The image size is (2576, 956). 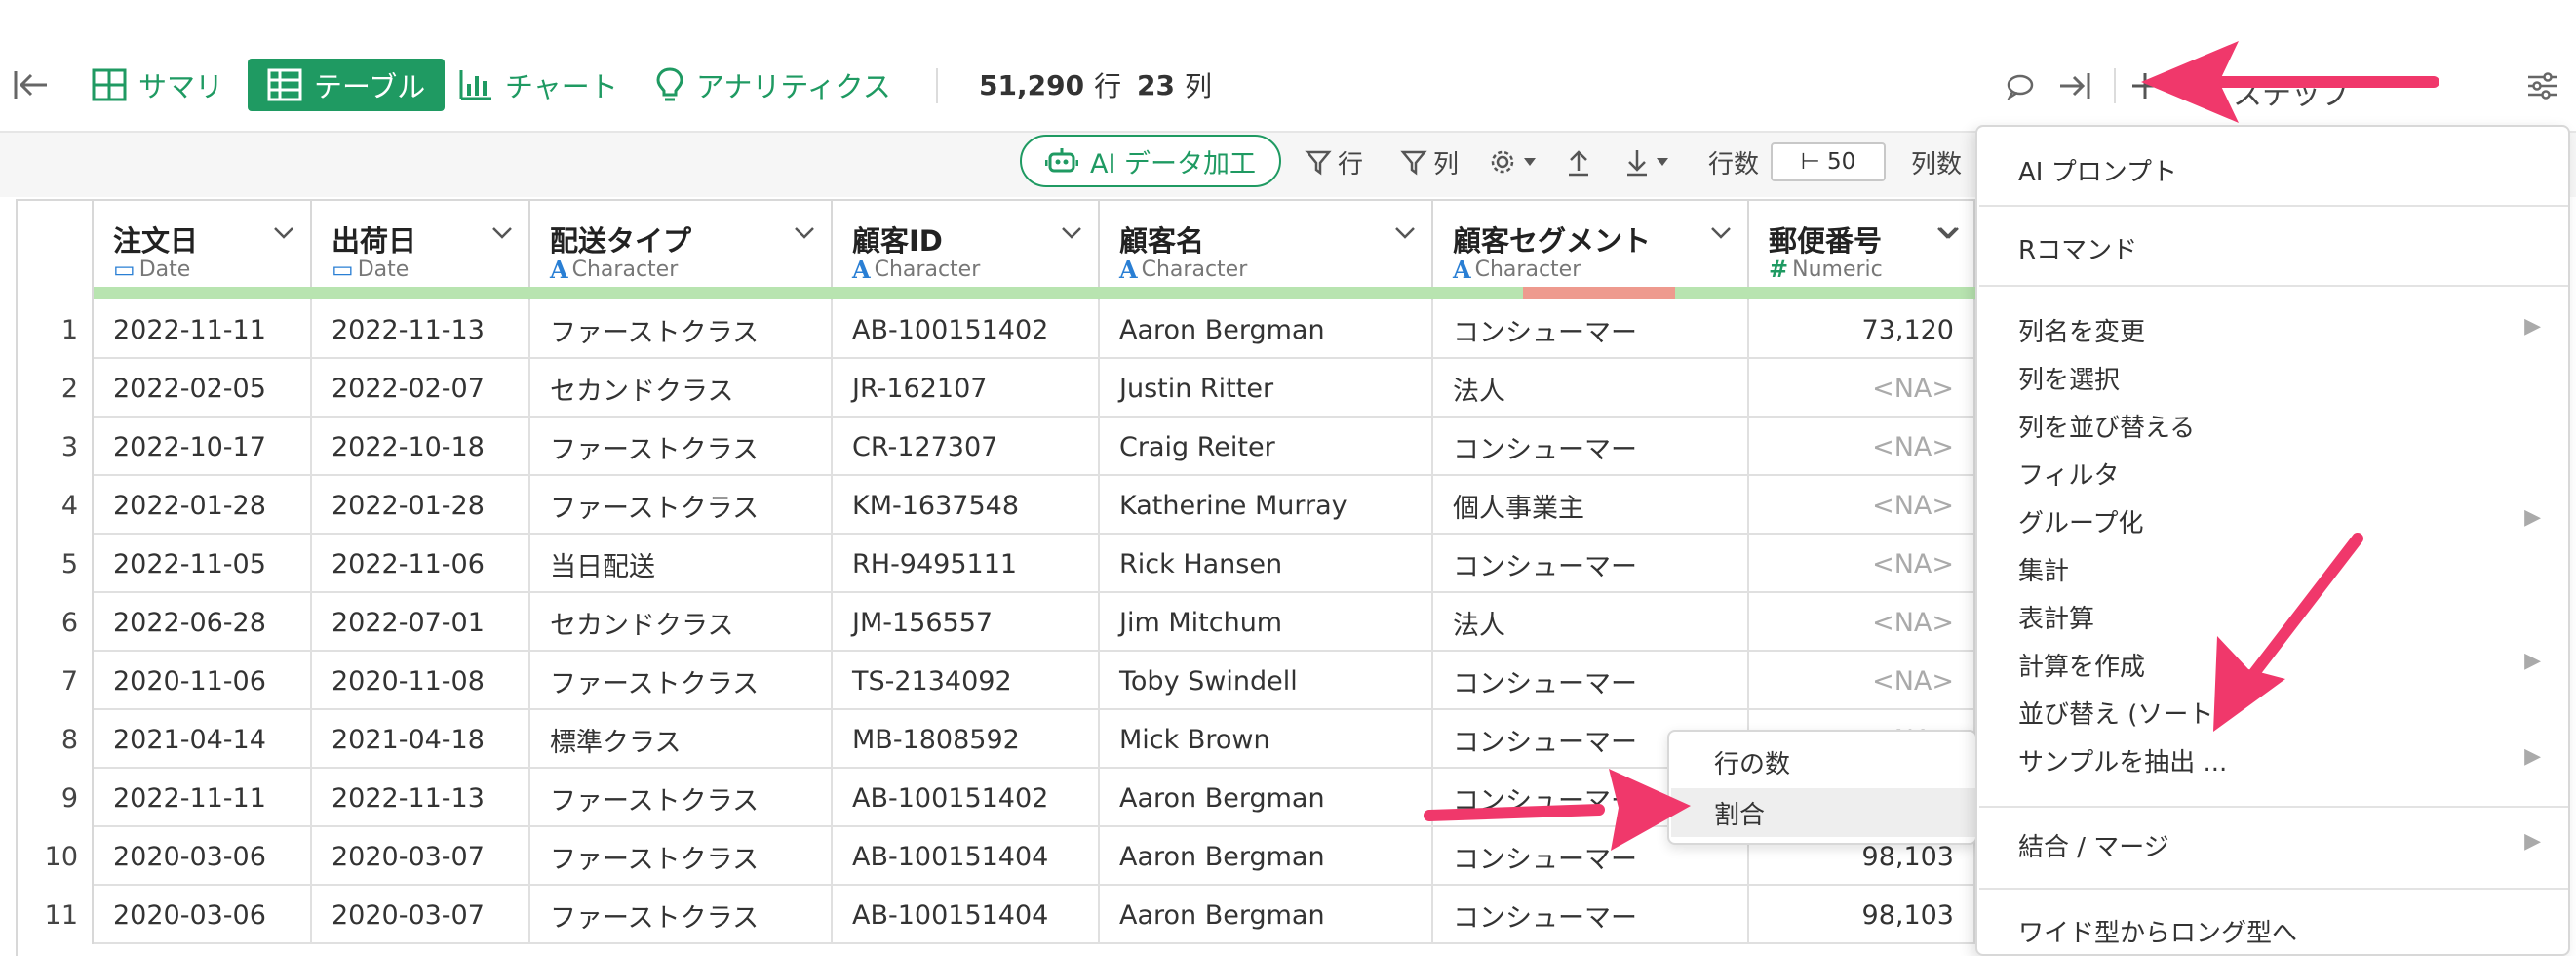 What do you see at coordinates (1266, 739) in the screenshot?
I see `table-cell: Mick Brown` at bounding box center [1266, 739].